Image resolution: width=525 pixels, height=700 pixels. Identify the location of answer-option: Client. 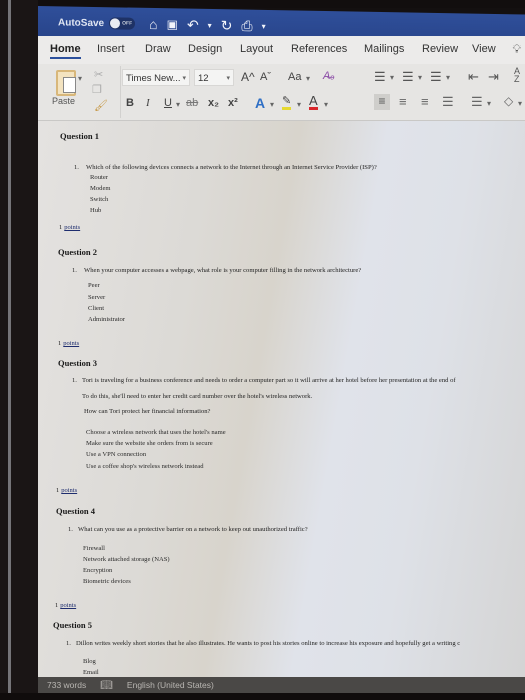
(96, 308).